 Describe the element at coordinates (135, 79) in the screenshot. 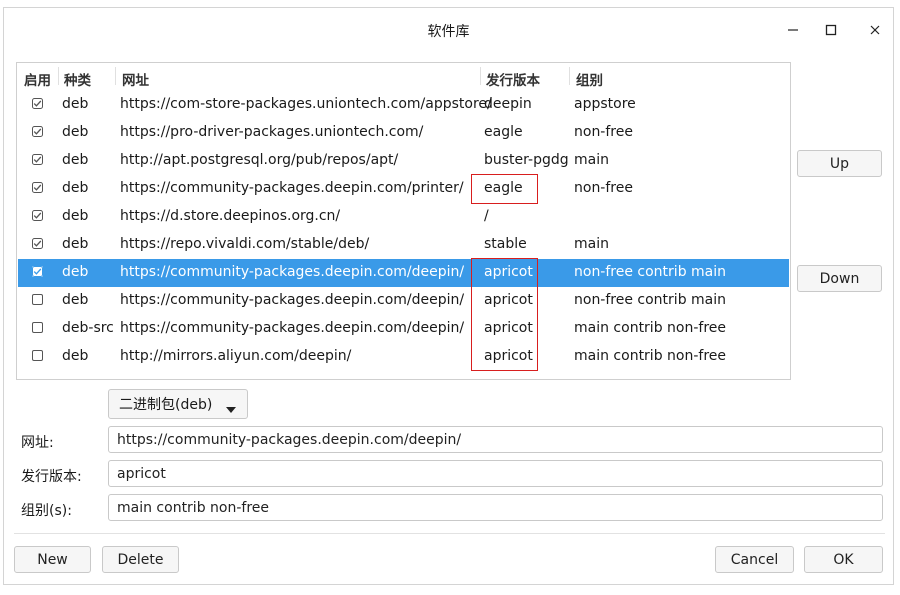

I see `header-url: 网址` at that location.